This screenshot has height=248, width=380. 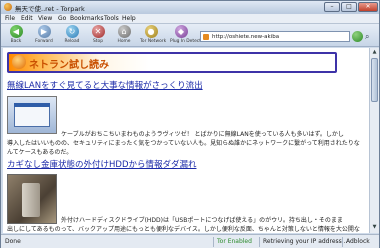 What do you see at coordinates (13, 241) in the screenshot?
I see `status-text: Done` at bounding box center [13, 241].